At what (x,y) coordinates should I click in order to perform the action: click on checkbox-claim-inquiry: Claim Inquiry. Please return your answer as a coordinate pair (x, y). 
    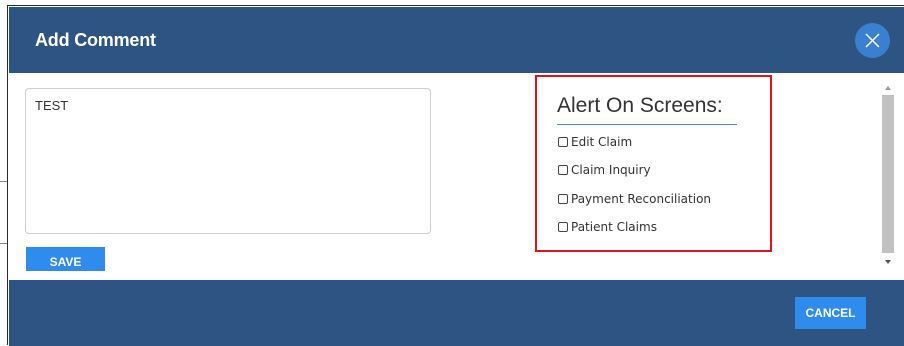
    Looking at the image, I should click on (604, 170).